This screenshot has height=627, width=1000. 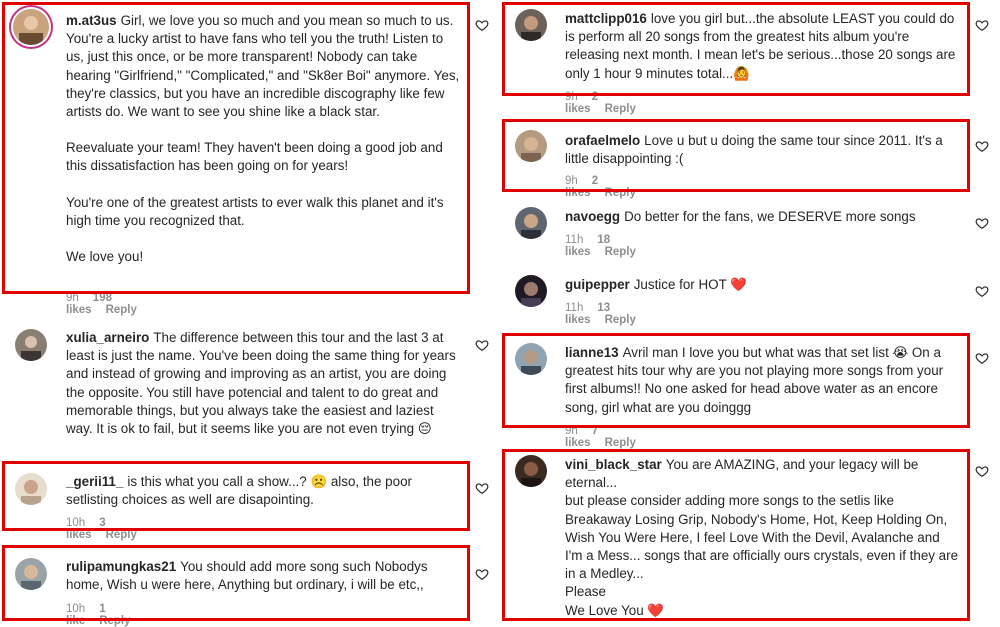 I want to click on comment-username: vini_black_star, so click(x=613, y=464).